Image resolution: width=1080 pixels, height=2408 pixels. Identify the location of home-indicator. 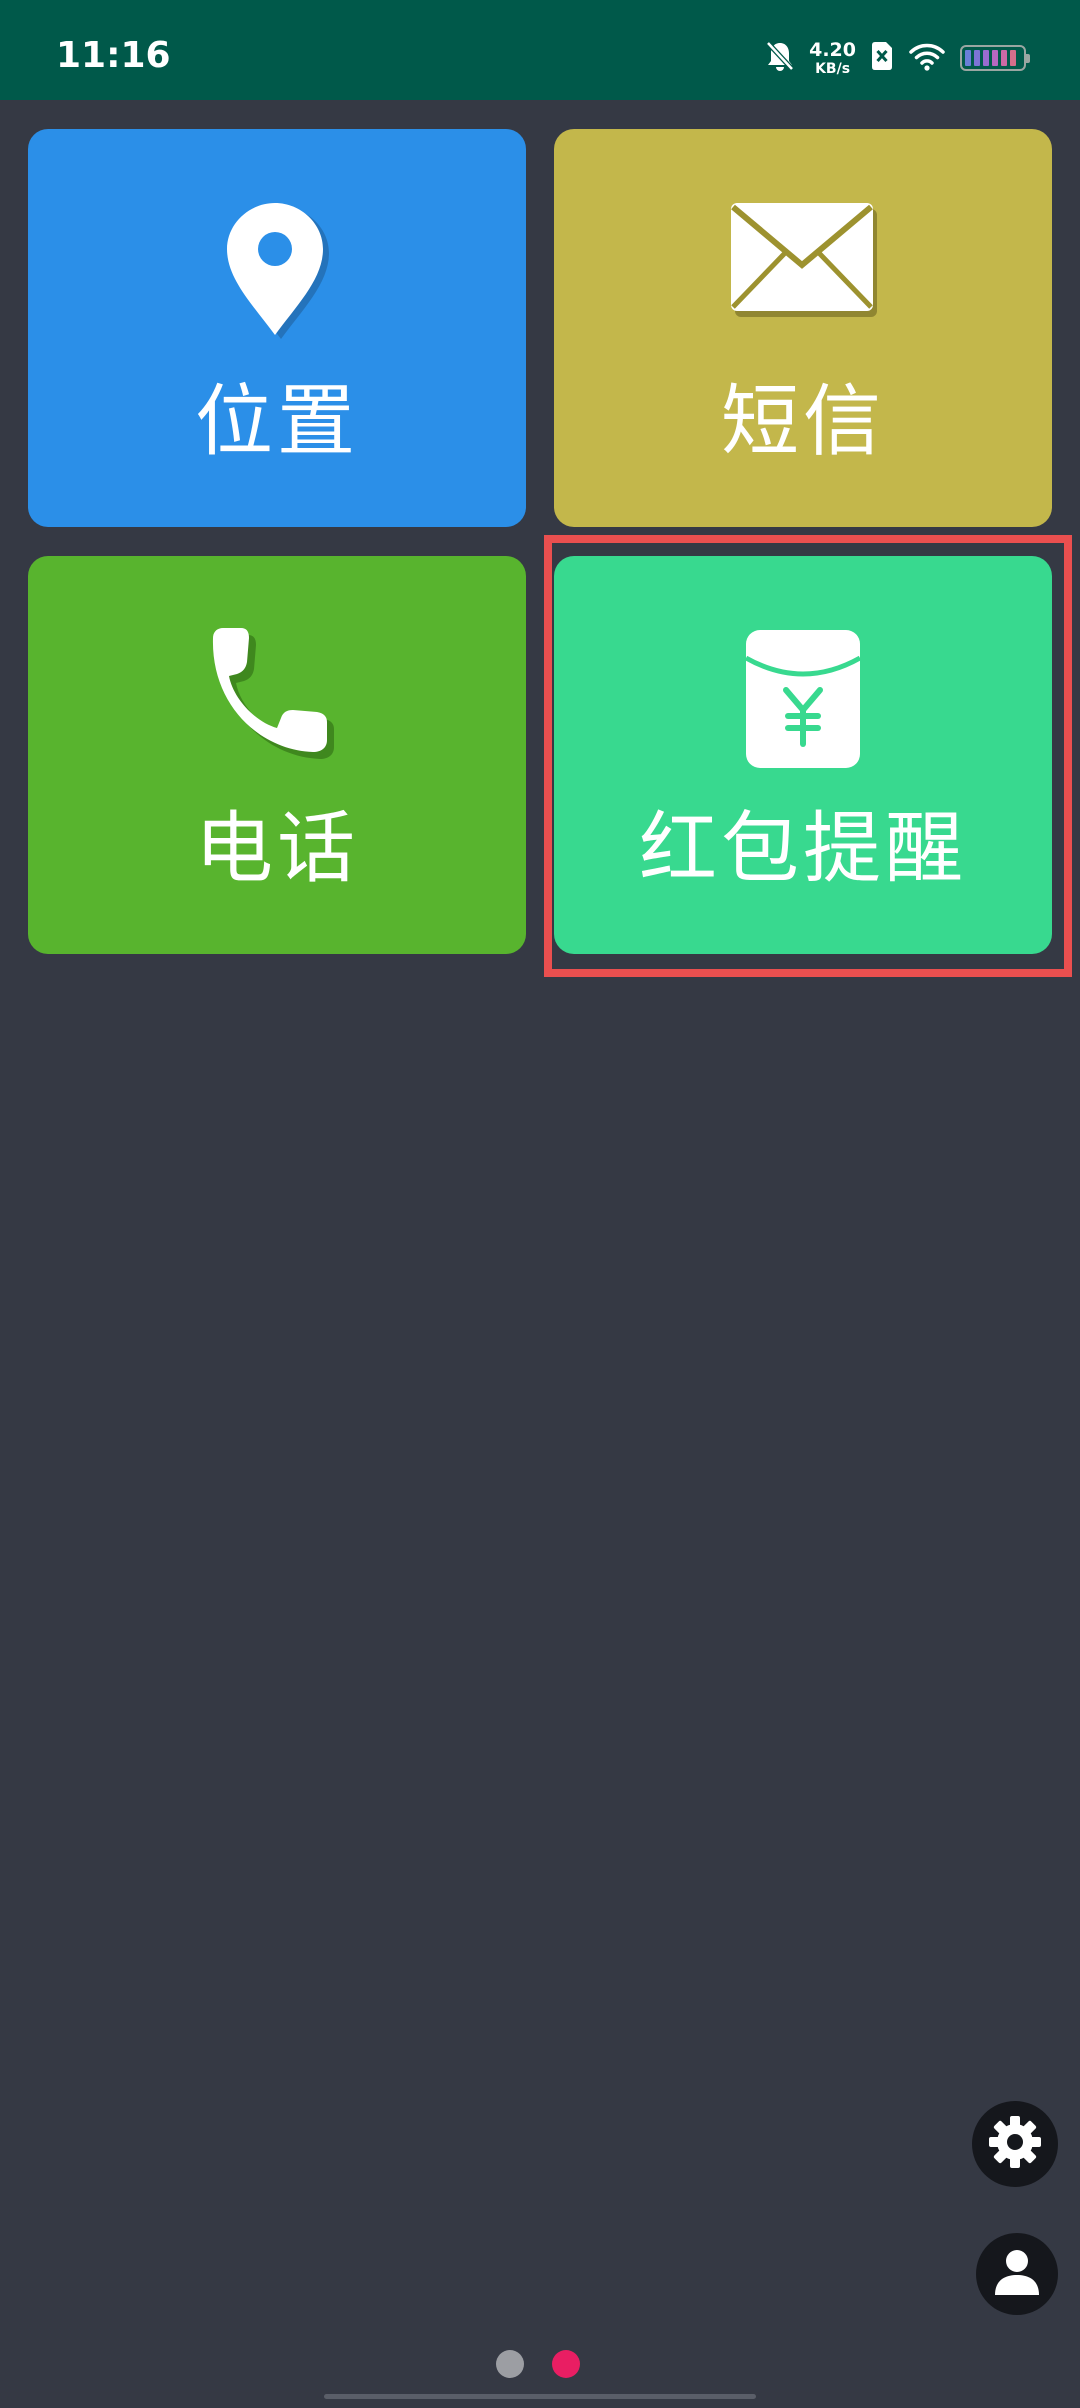
(540, 2396).